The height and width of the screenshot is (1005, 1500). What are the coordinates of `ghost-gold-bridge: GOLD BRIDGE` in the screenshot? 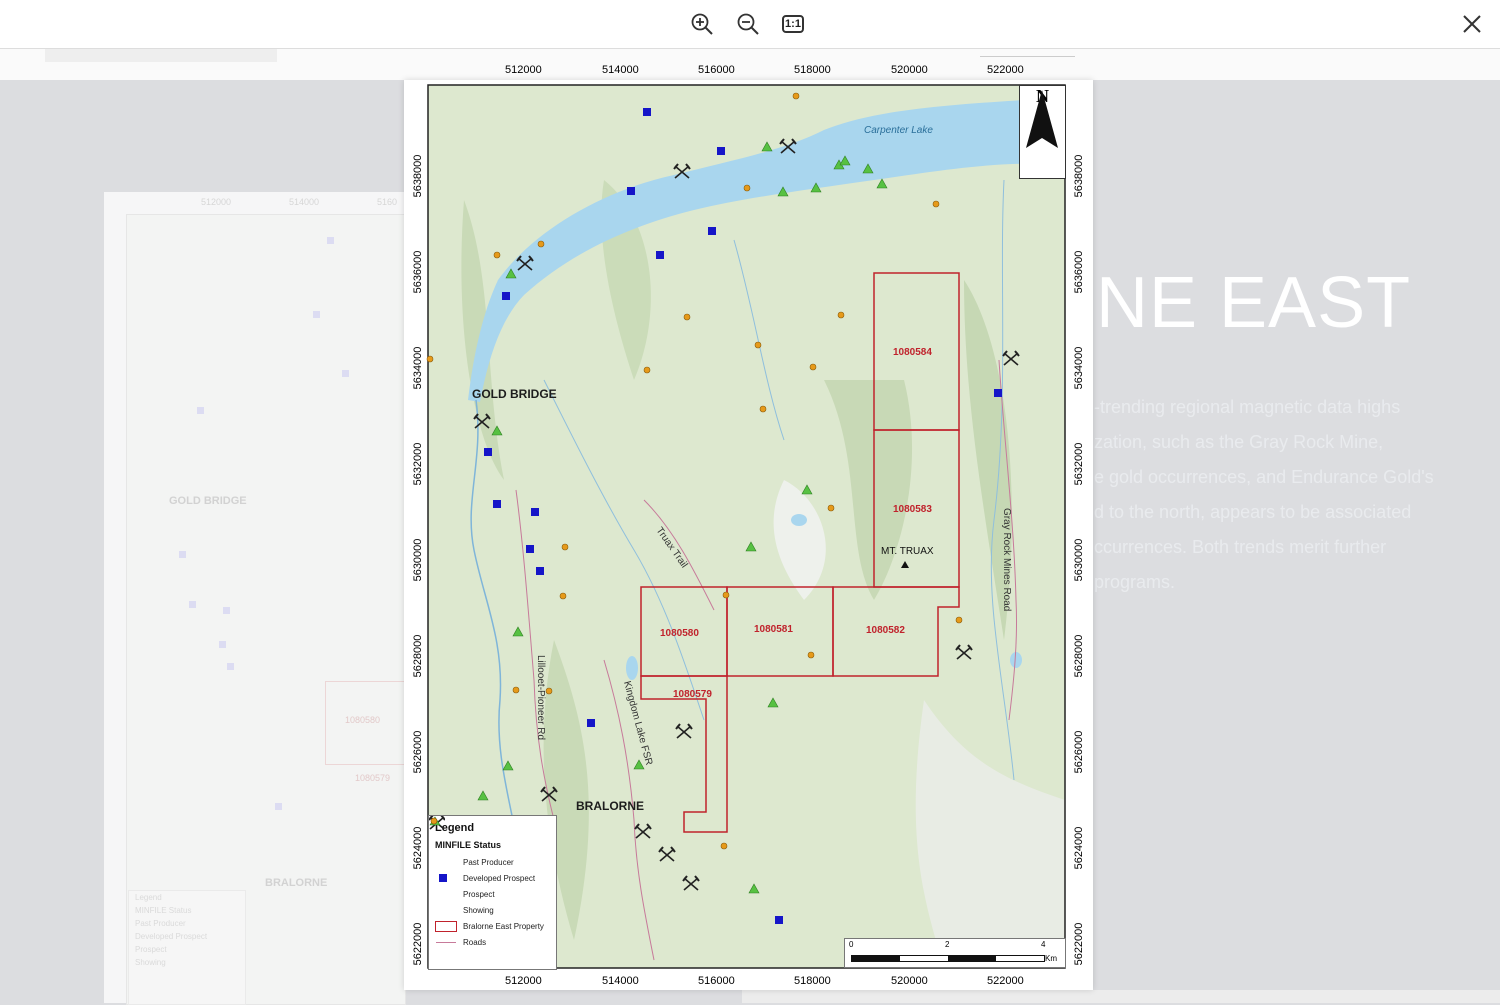 It's located at (208, 501).